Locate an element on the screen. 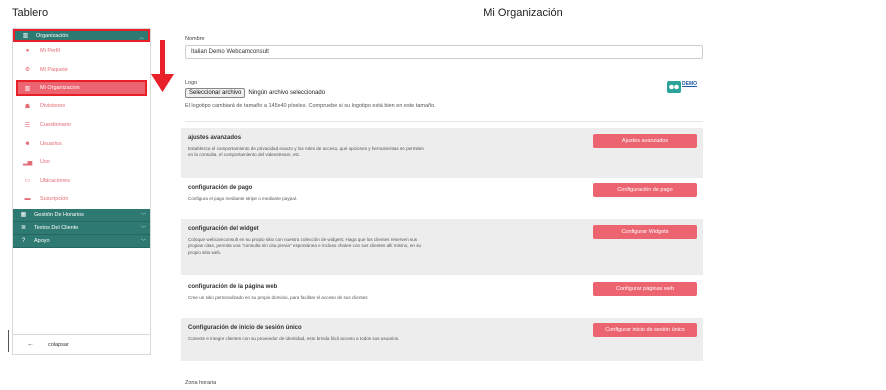  configure-sso-button: Configurar inicio de sesión único is located at coordinates (645, 330).